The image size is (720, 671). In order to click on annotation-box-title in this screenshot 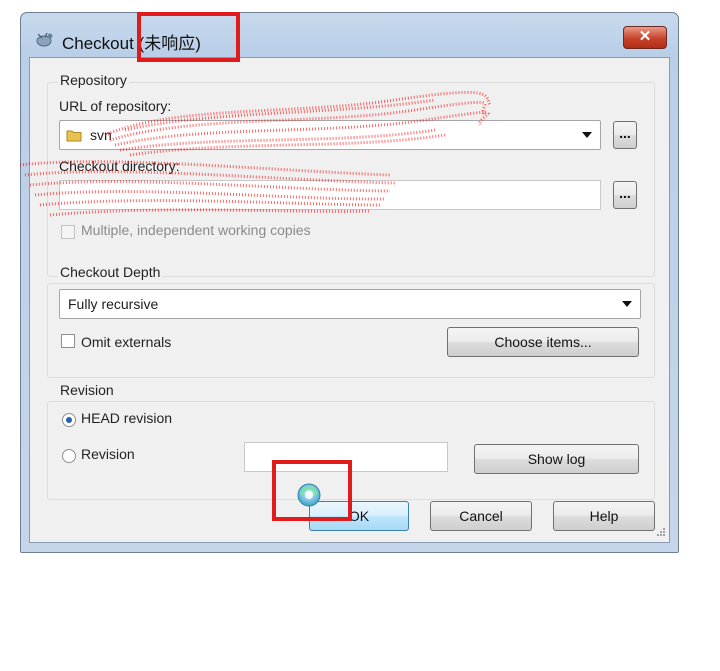, I will do `click(188, 37)`.